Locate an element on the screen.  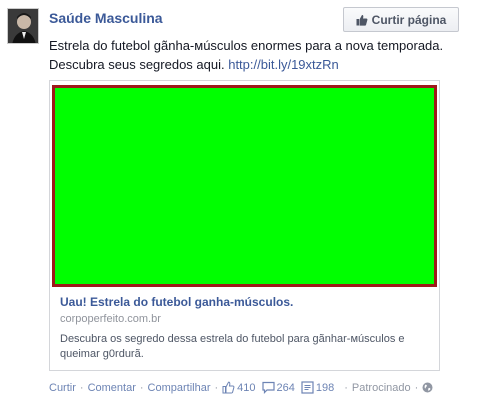
like-action-link: Curtir is located at coordinates (62, 388).